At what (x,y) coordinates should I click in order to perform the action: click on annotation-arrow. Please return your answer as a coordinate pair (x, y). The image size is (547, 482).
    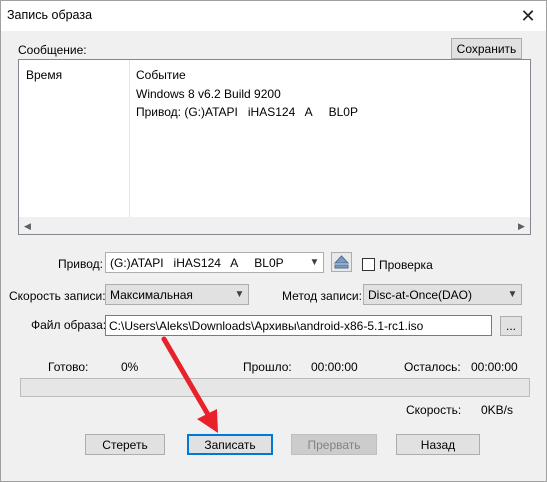
    Looking at the image, I should click on (189, 384).